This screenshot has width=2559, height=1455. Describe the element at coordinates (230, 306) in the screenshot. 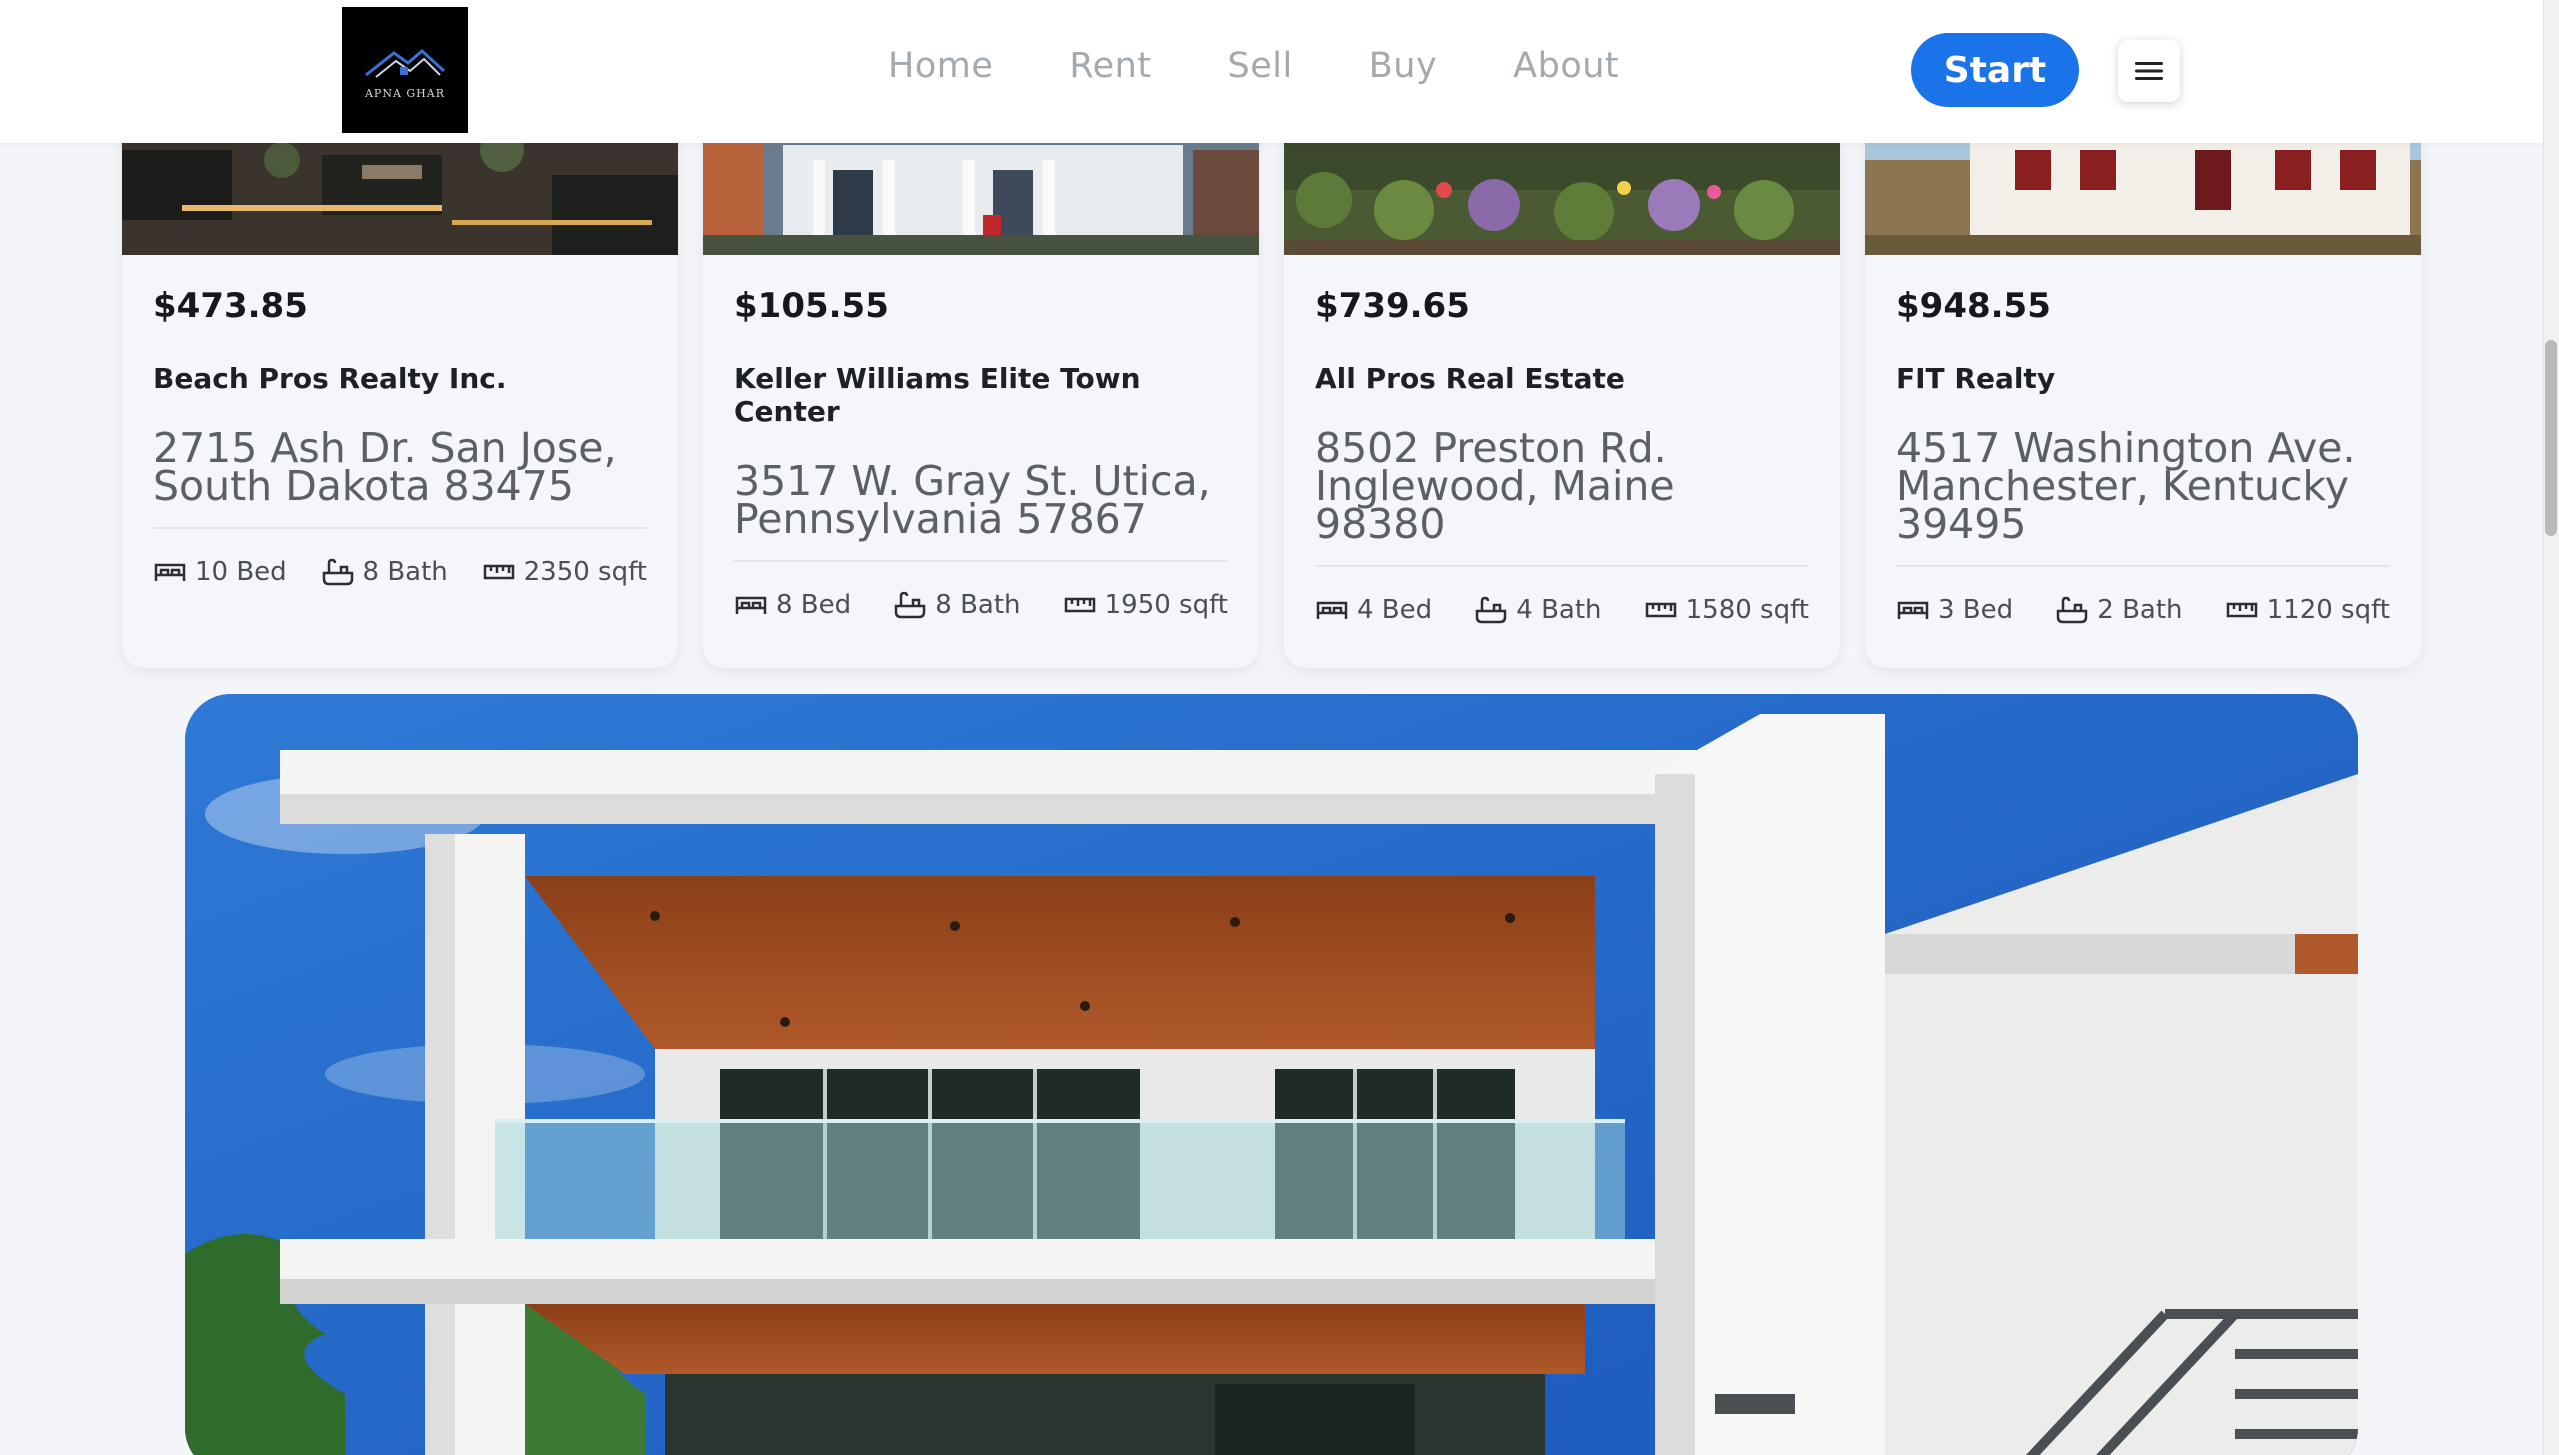

I see `listing-price: $473.85` at that location.